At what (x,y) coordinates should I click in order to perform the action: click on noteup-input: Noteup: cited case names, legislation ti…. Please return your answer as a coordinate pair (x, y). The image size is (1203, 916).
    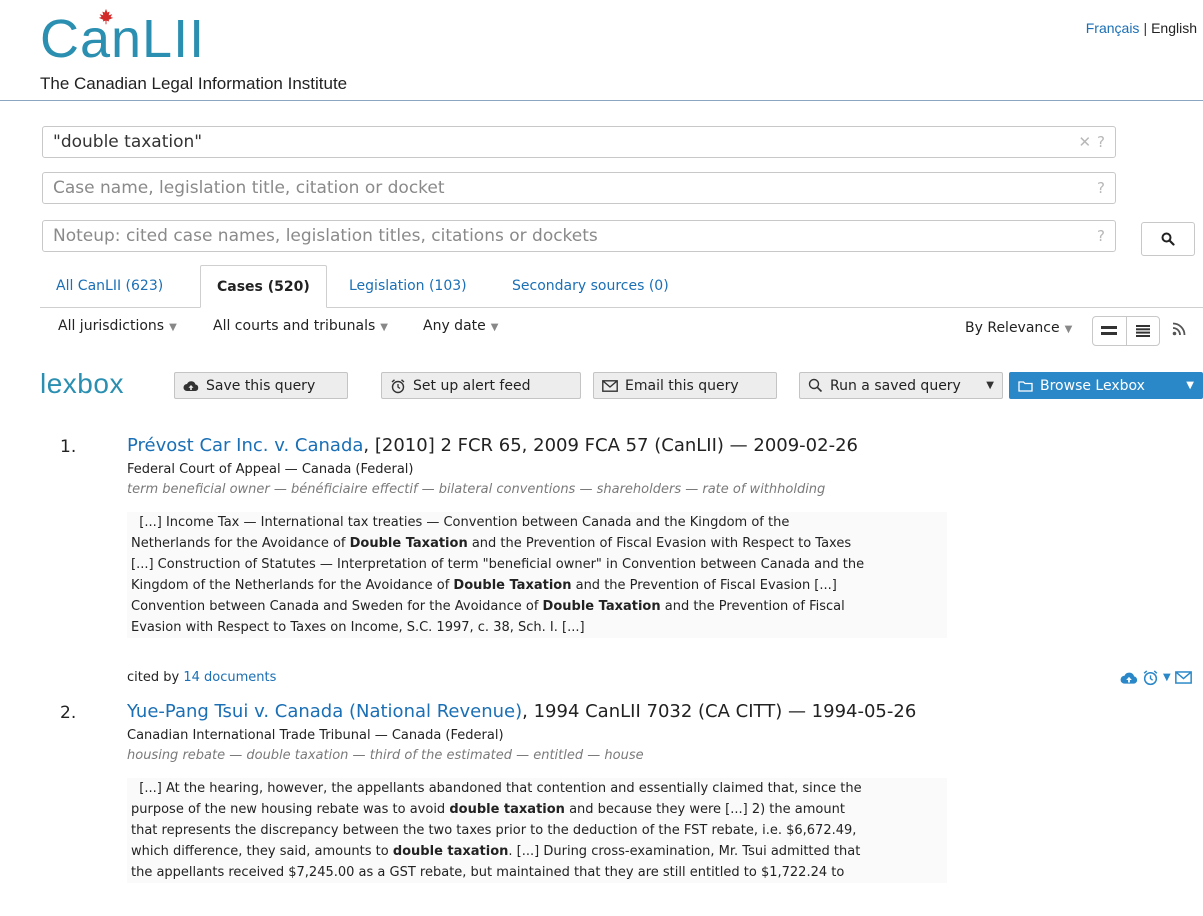
    Looking at the image, I should click on (579, 236).